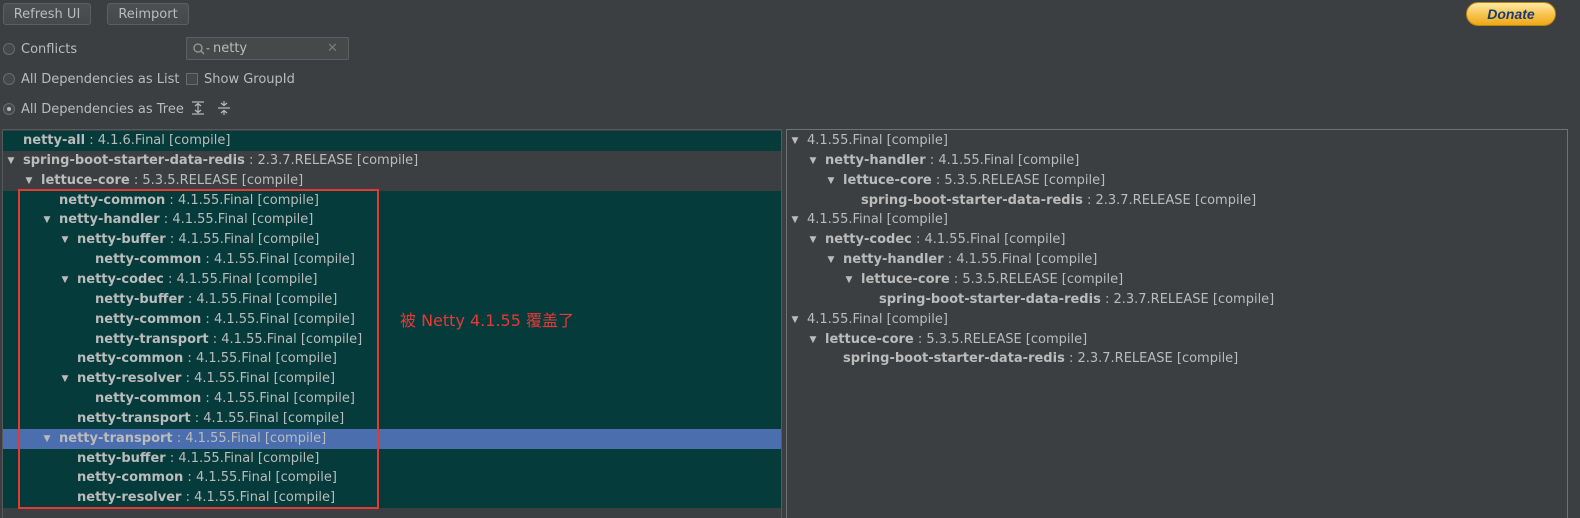  What do you see at coordinates (116, 438) in the screenshot?
I see `artifact-name: netty-transport` at bounding box center [116, 438].